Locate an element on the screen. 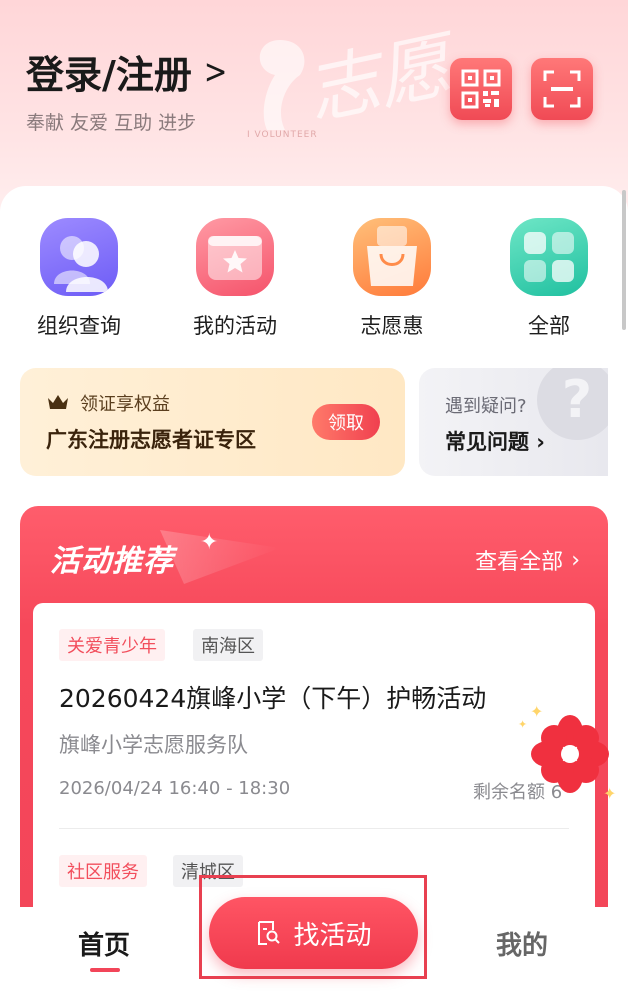 The height and width of the screenshot is (991, 628). nav-home: 首页 is located at coordinates (104, 943).